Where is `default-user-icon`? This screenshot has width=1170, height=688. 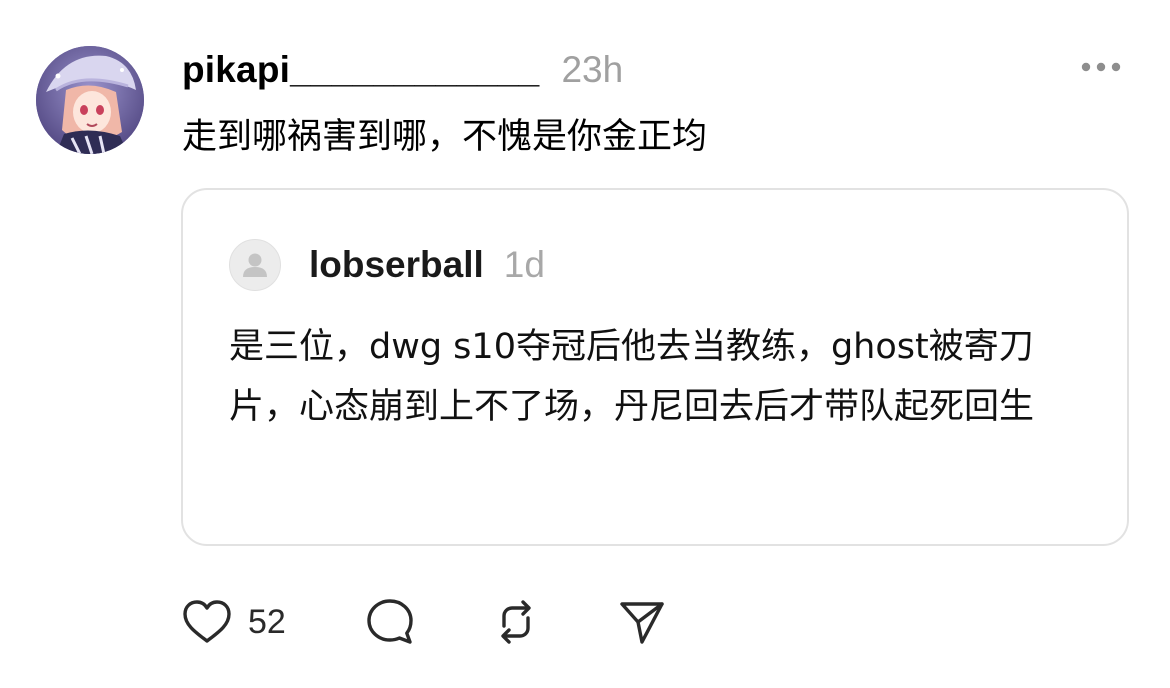 default-user-icon is located at coordinates (255, 265).